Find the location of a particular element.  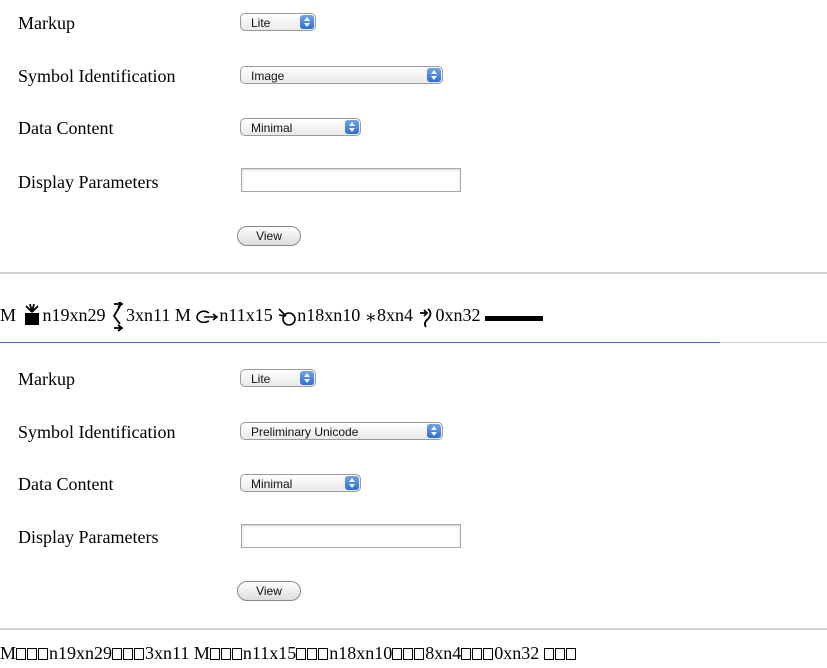

symbol-identification-select: Preliminary Unicode is located at coordinates (341, 431).